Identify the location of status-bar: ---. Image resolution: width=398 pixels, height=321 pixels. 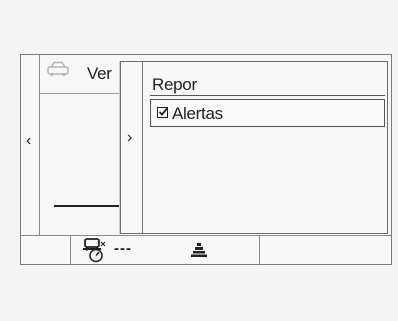
(206, 250).